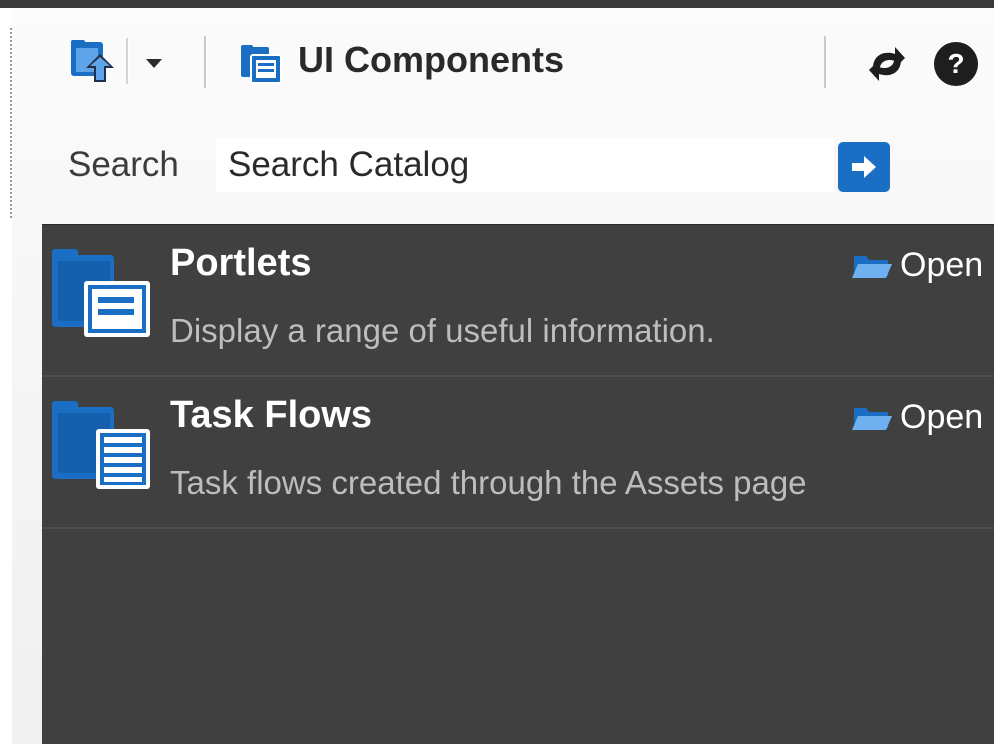 The width and height of the screenshot is (994, 744). I want to click on chevron-down-icon, so click(154, 63).